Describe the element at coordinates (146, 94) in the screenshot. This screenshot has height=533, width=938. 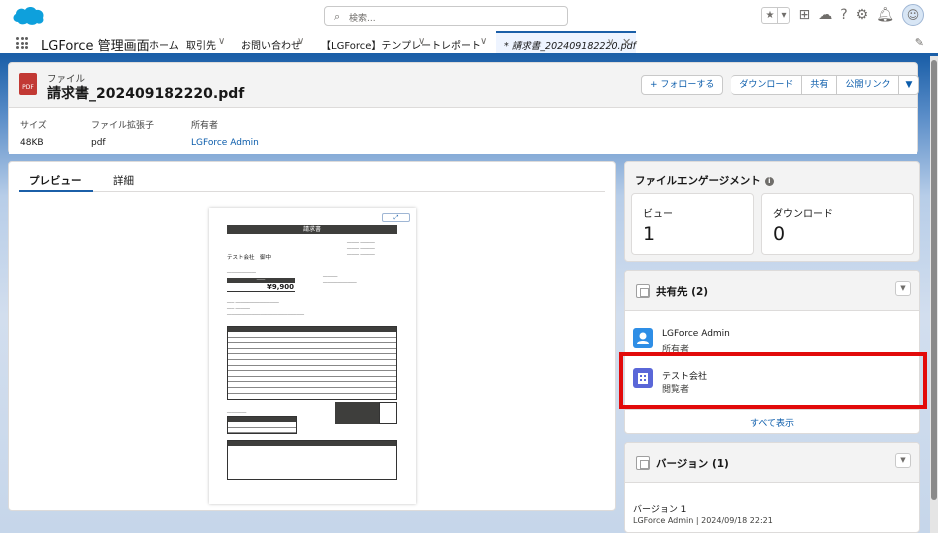
I see `record-title: 請求書_202409182220.pdf` at that location.